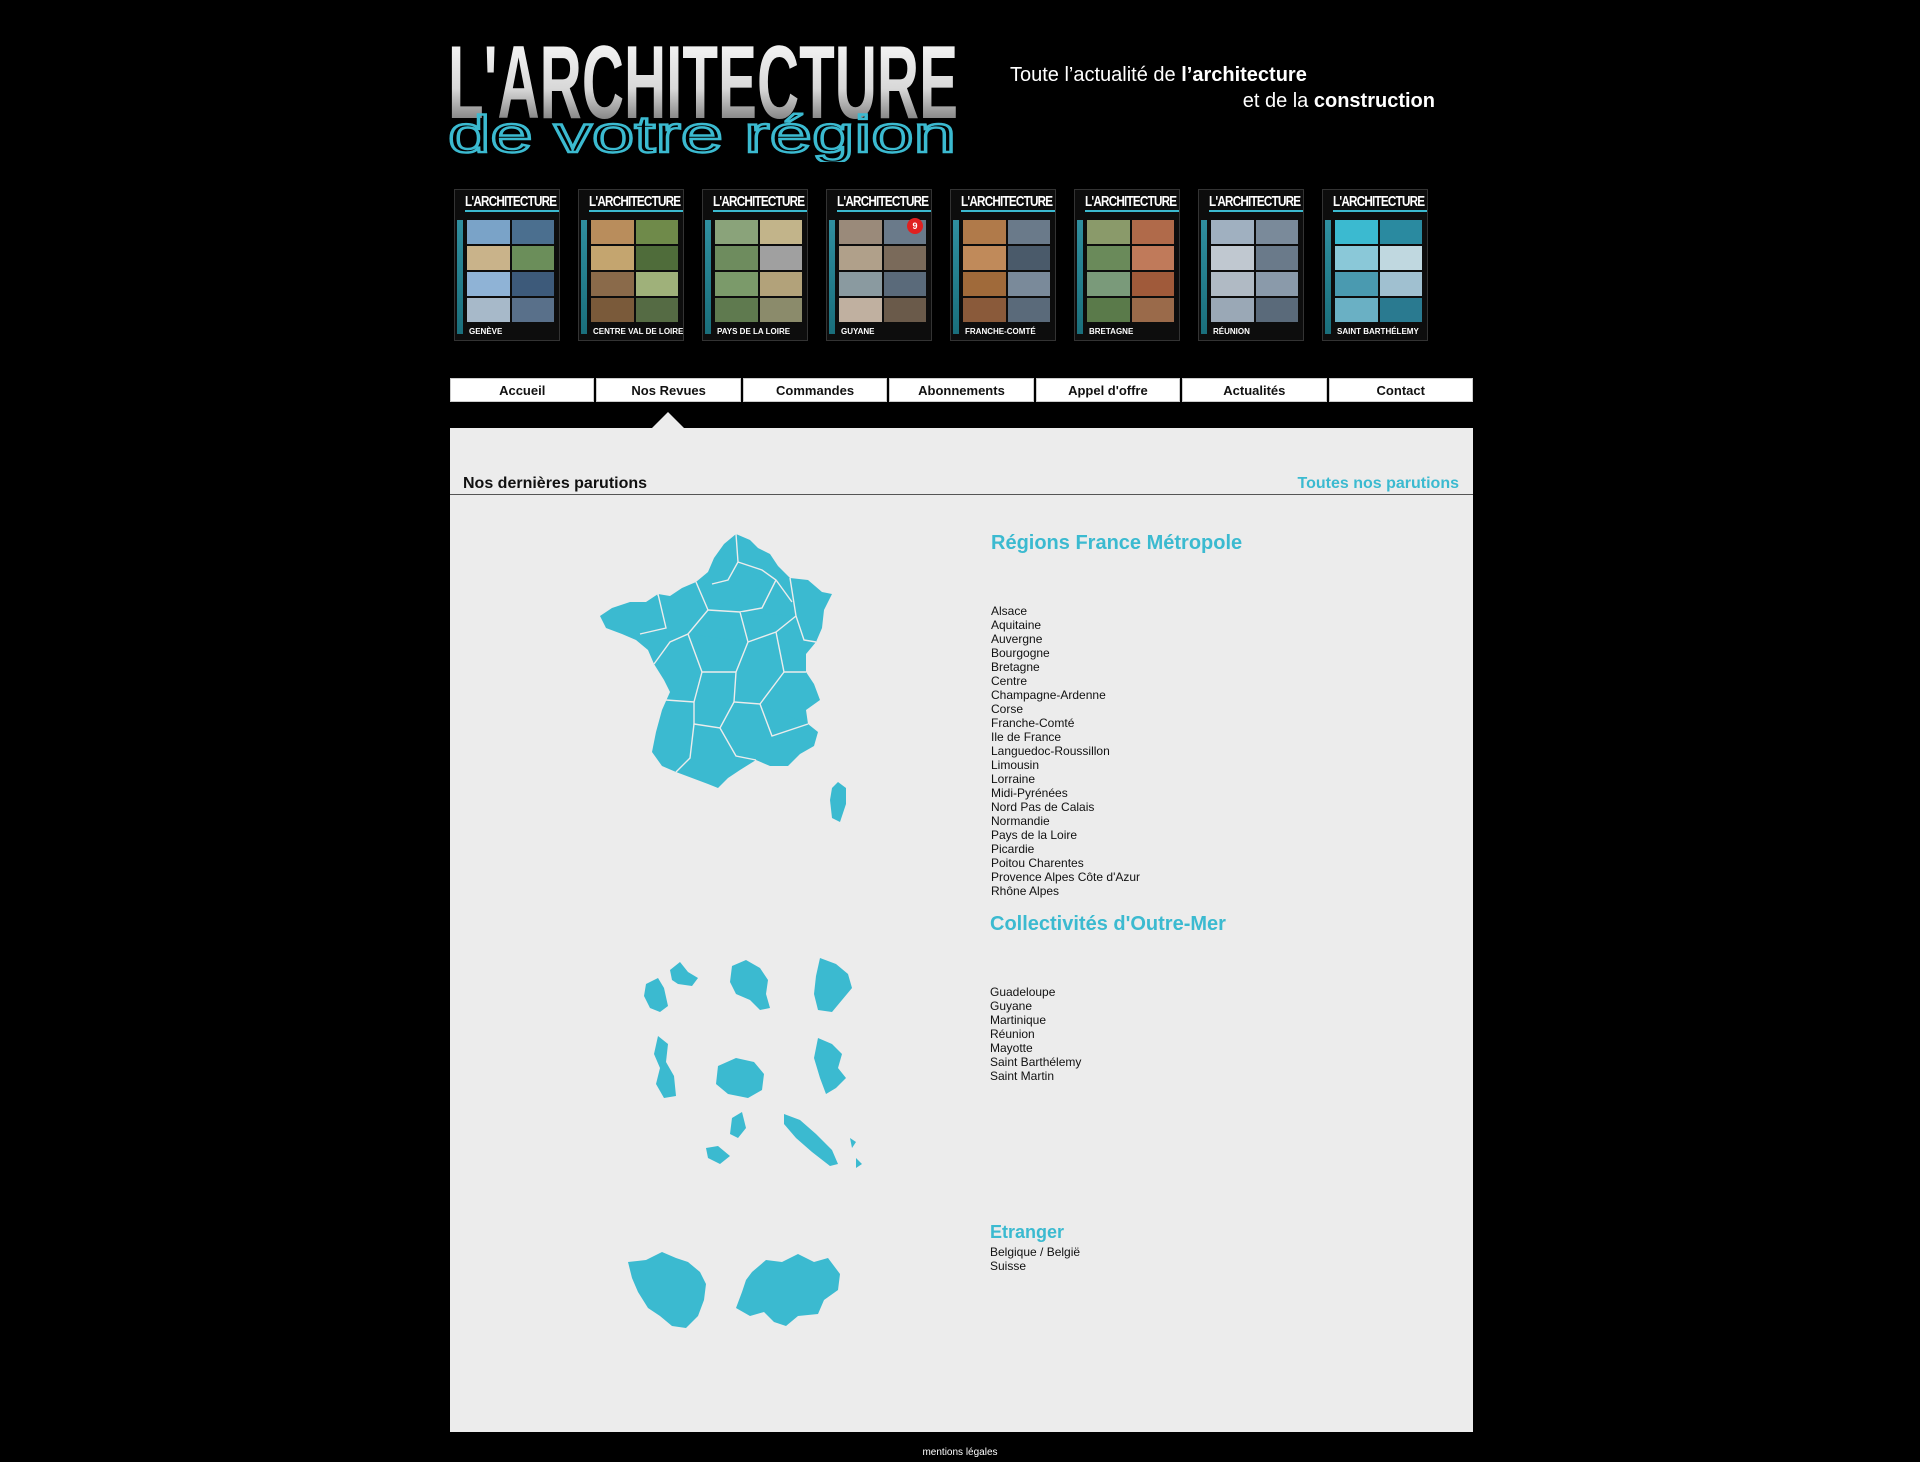  Describe the element at coordinates (1009, 681) in the screenshot. I see `region-link: Centre` at that location.